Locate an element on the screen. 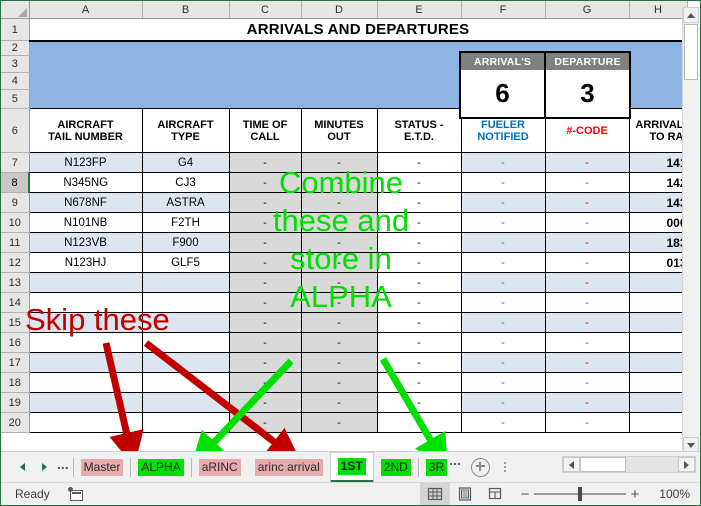 The image size is (701, 506). cell-tail: N123VB is located at coordinates (86, 242).